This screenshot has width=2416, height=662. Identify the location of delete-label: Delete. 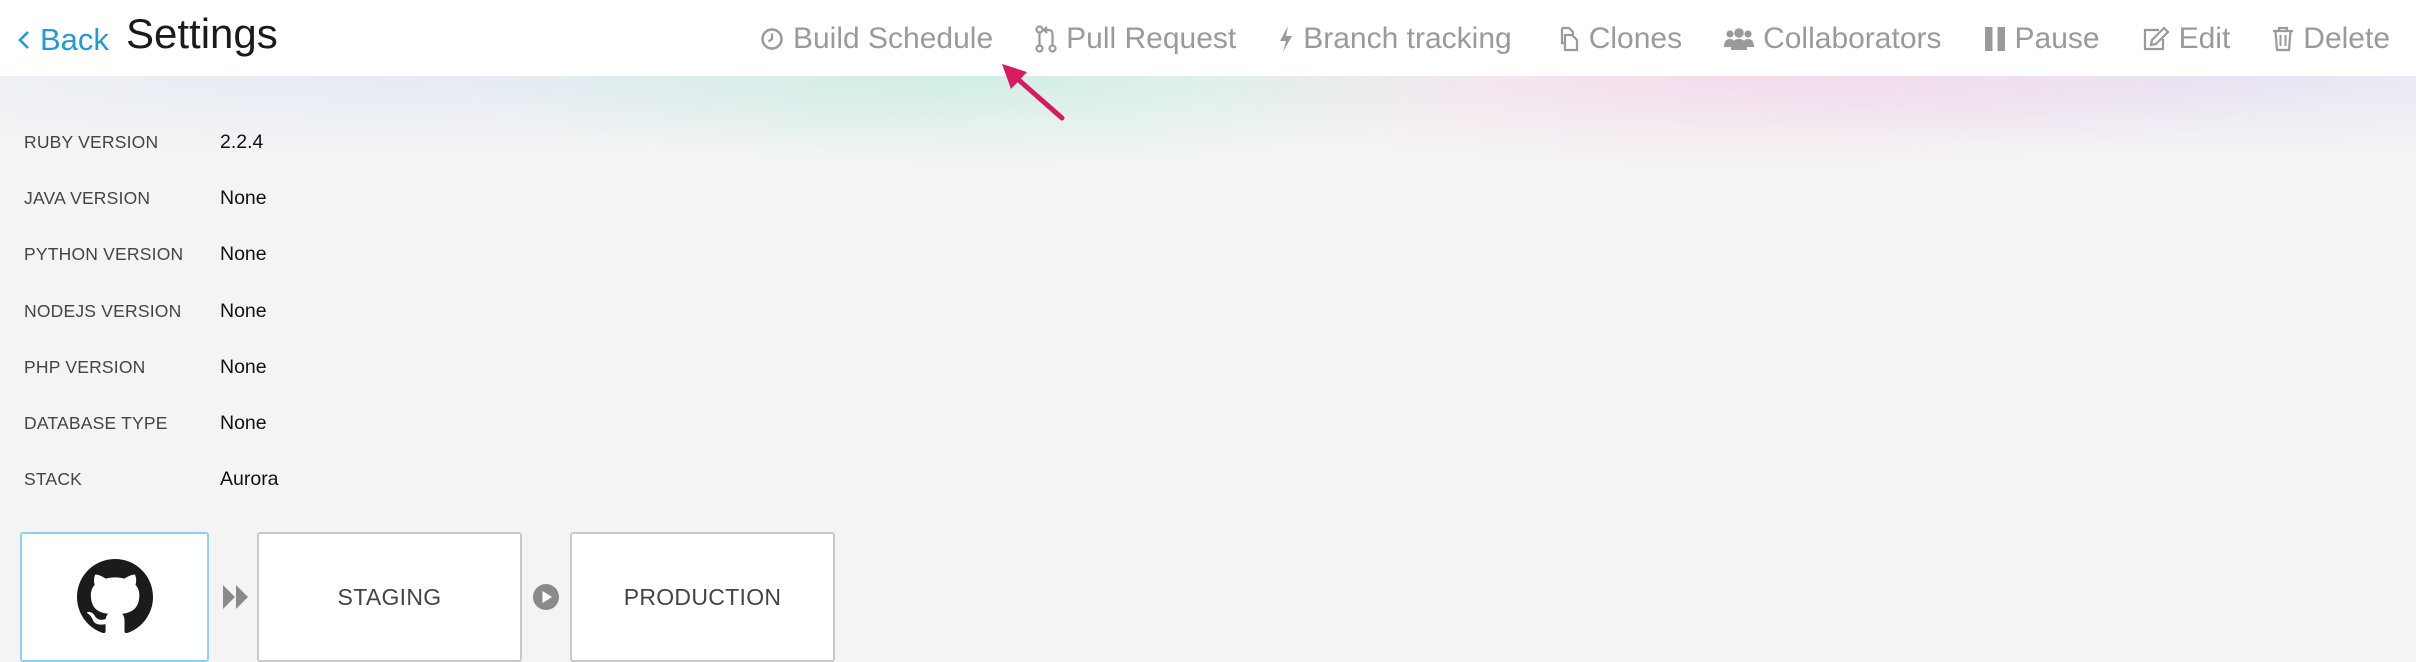
(2346, 38).